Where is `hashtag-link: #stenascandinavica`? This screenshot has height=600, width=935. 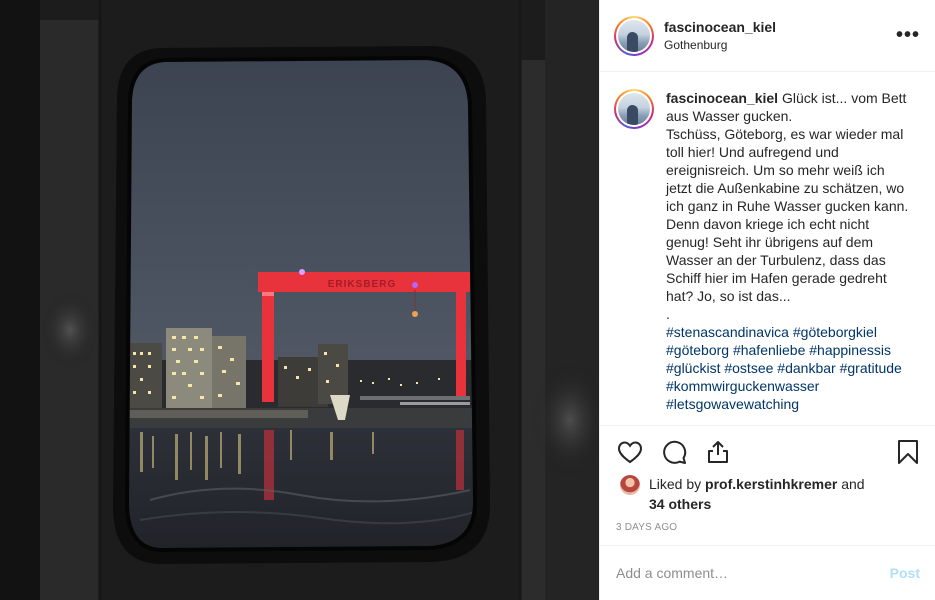
hashtag-link: #stenascandinavica is located at coordinates (727, 332).